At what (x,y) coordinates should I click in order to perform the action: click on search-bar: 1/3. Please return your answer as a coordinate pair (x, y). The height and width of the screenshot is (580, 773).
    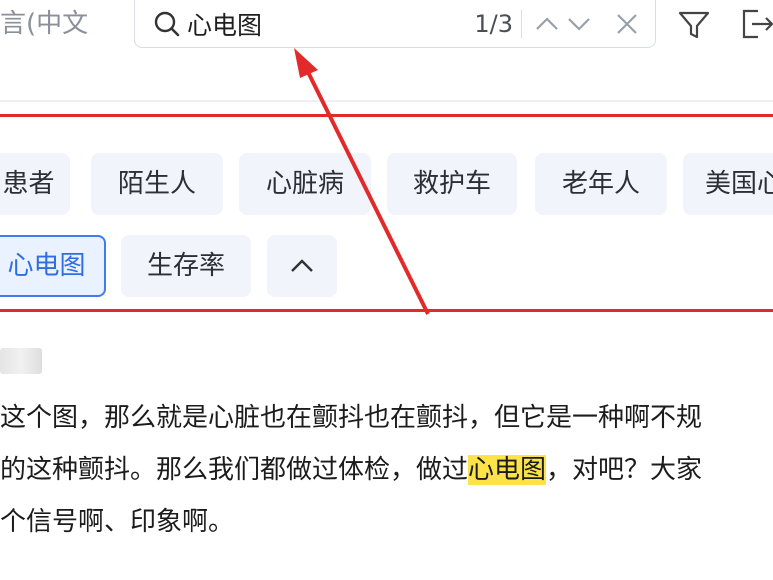
    Looking at the image, I should click on (395, 24).